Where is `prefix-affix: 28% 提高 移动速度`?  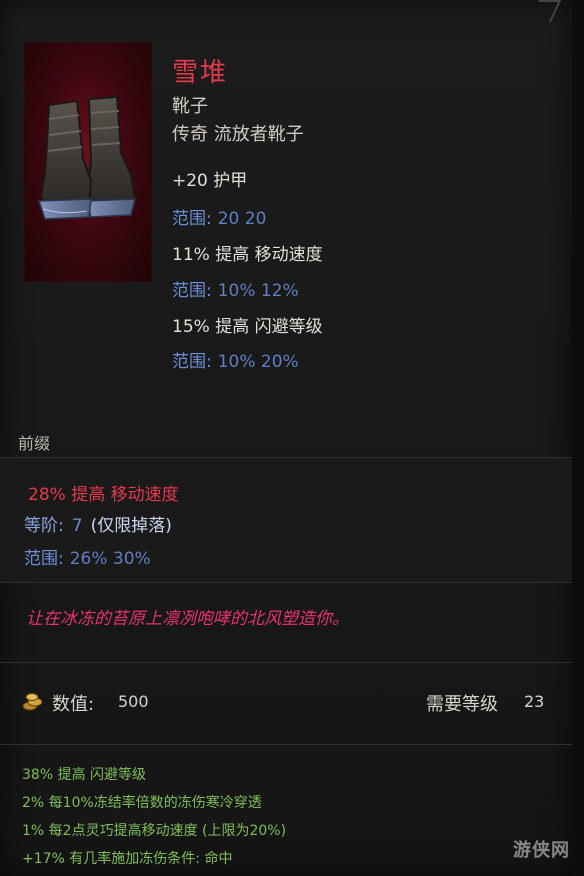 prefix-affix: 28% 提高 移动速度 is located at coordinates (103, 495).